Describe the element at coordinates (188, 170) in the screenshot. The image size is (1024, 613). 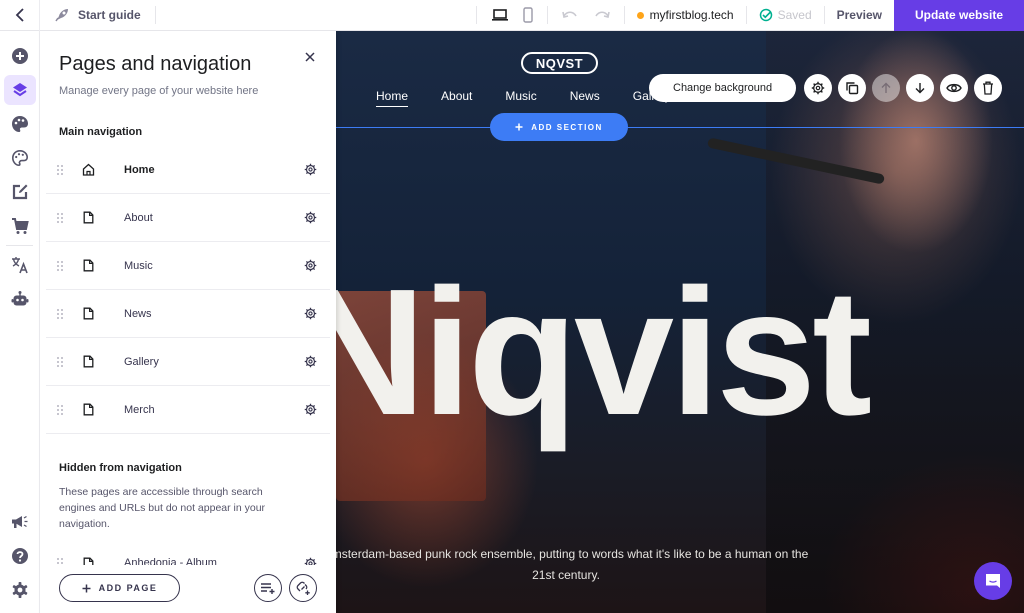
I see `page-row-home: Home` at that location.